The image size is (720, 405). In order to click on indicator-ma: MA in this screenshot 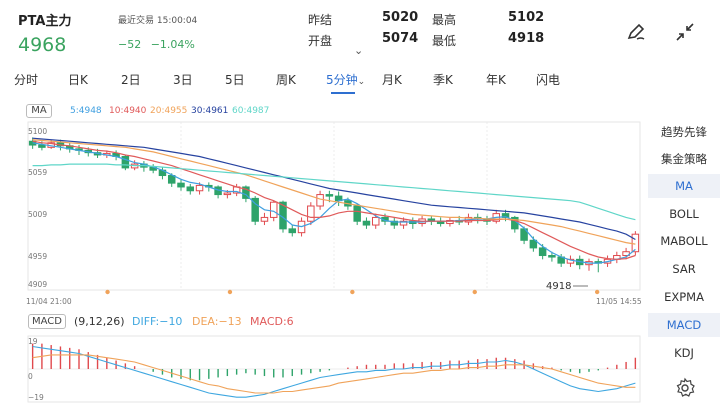, I will do `click(684, 186)`.